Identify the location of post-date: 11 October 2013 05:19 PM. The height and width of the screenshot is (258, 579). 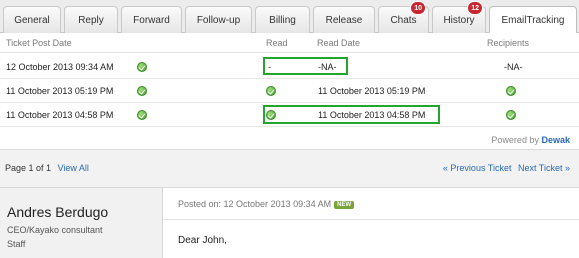
(60, 91).